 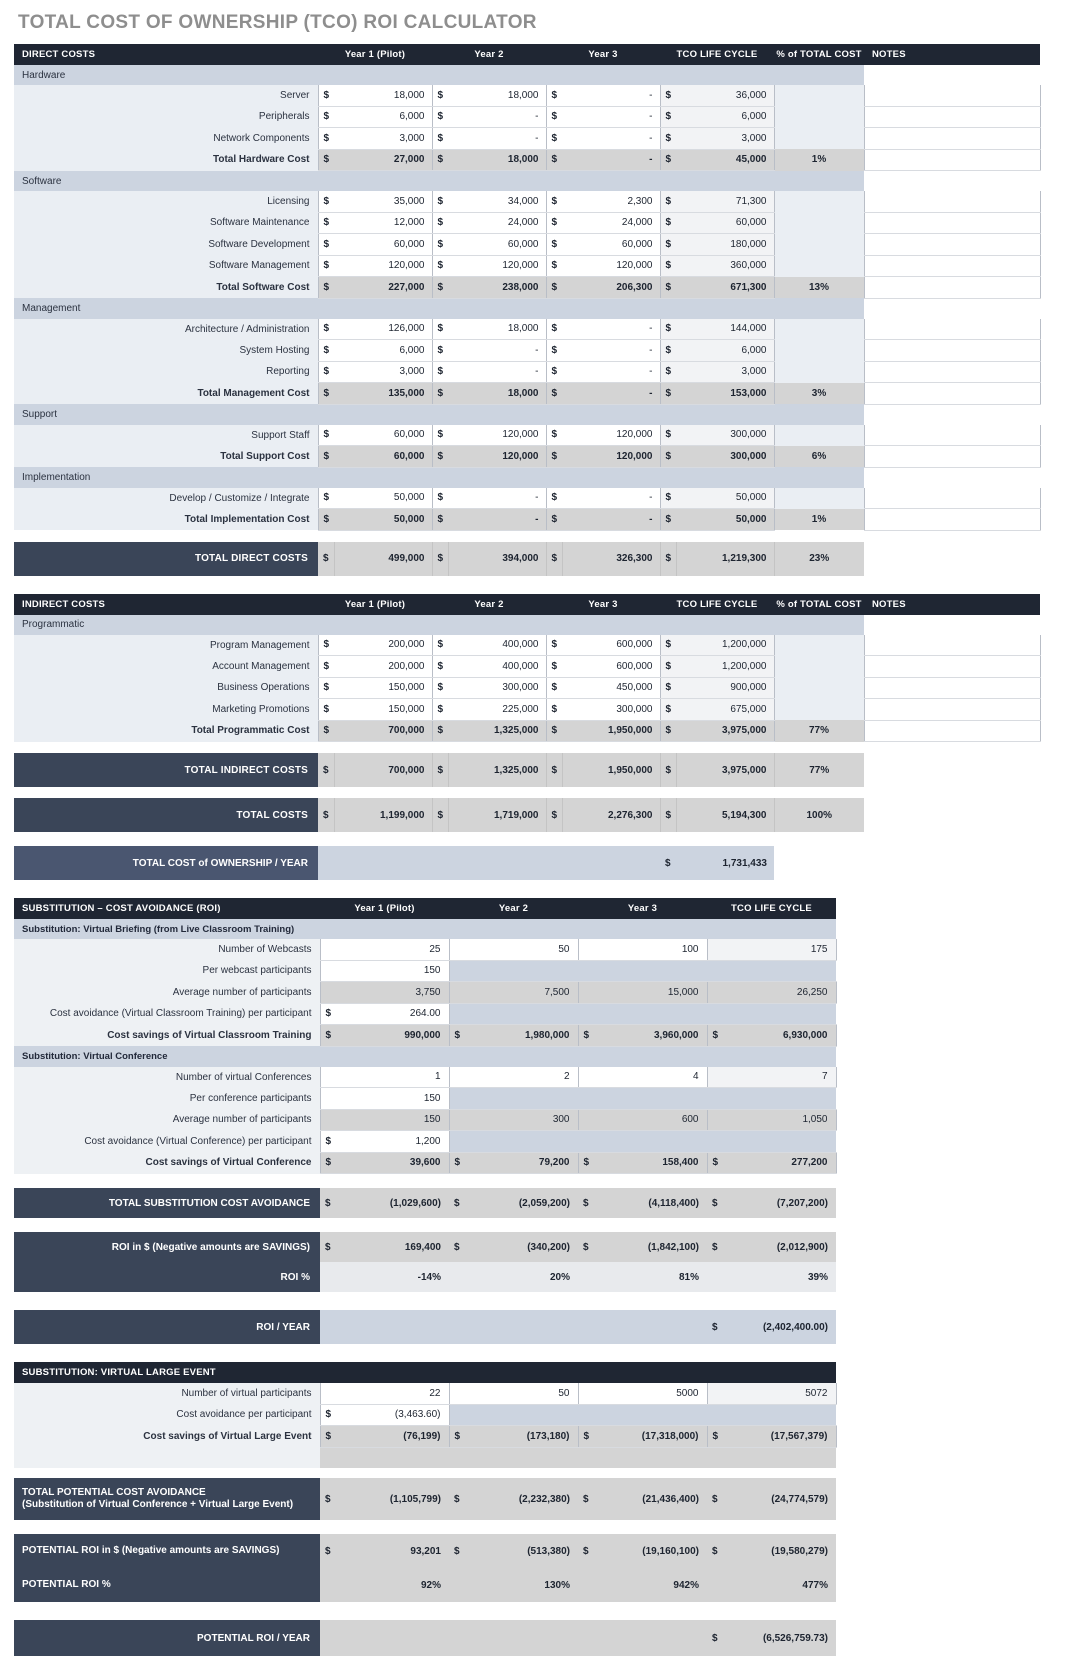 What do you see at coordinates (383, 96) in the screenshot?
I see `cell-year1: 18,000` at bounding box center [383, 96].